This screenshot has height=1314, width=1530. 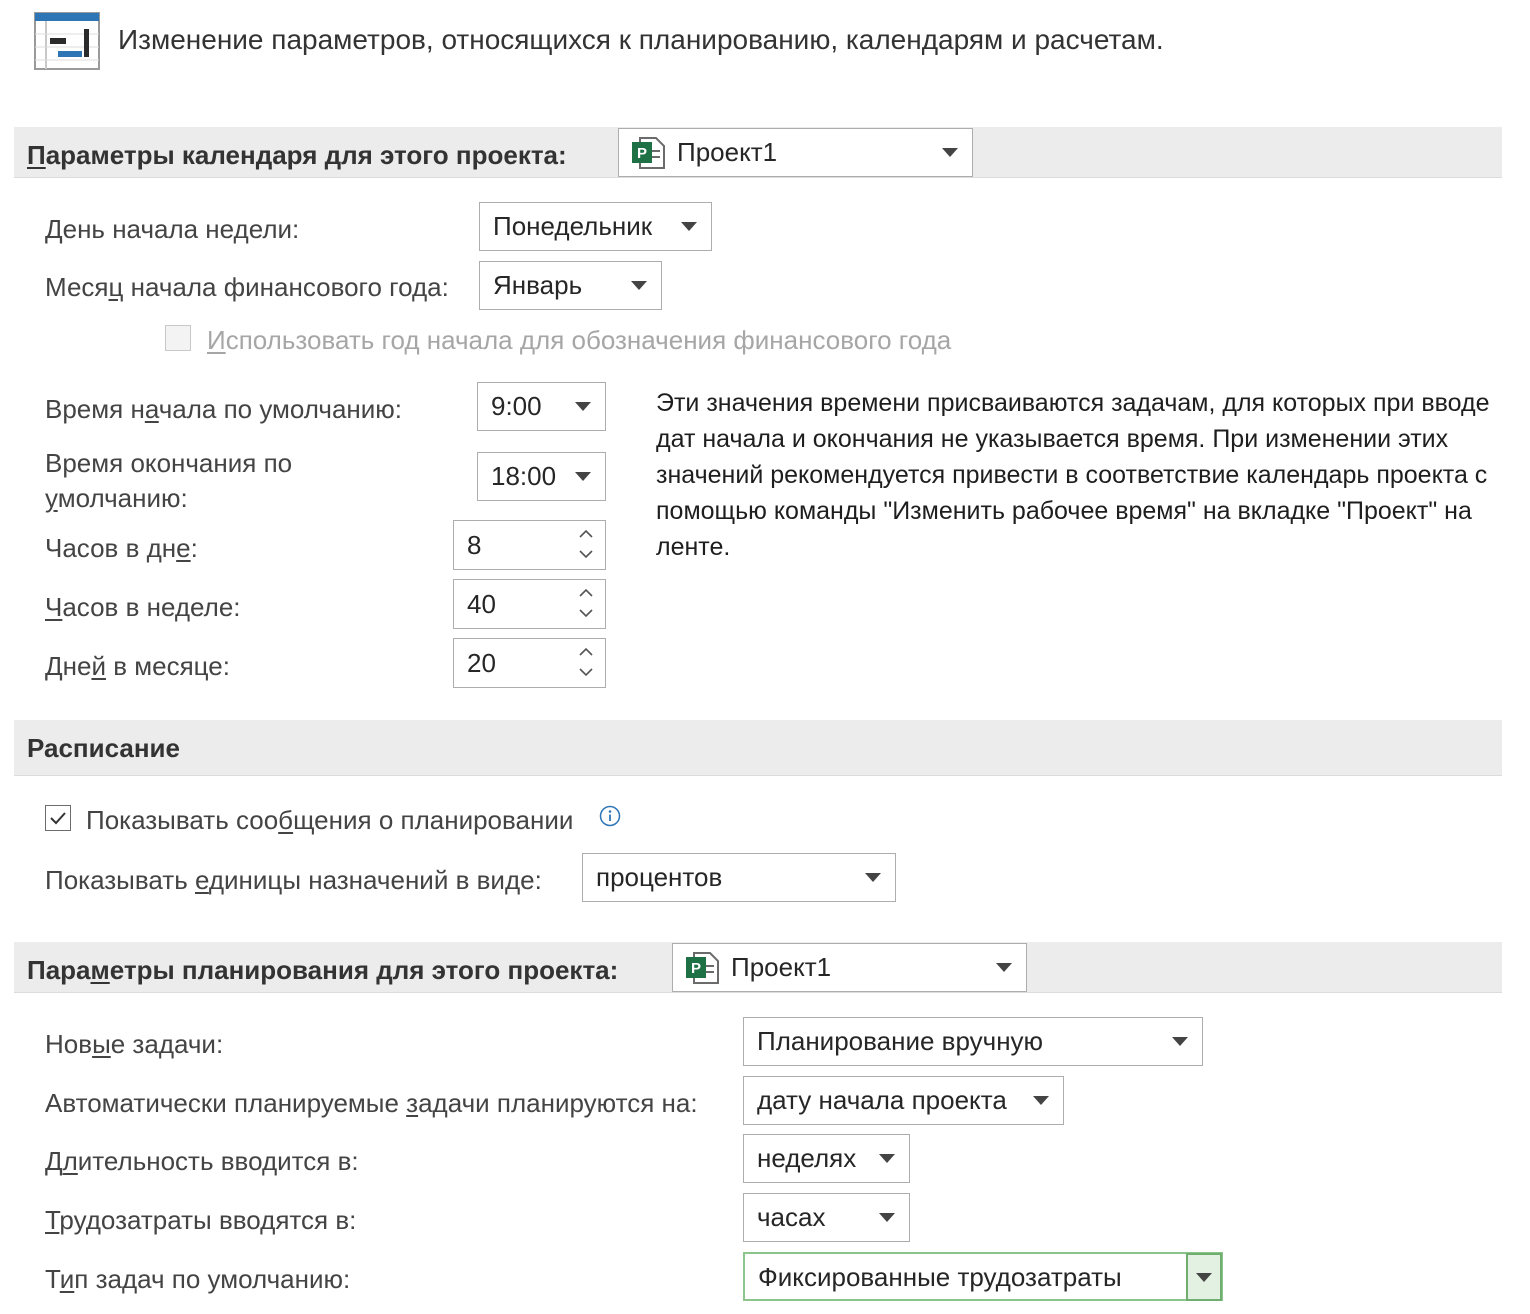 I want to click on schedule-gantt-icon, so click(x=67, y=41).